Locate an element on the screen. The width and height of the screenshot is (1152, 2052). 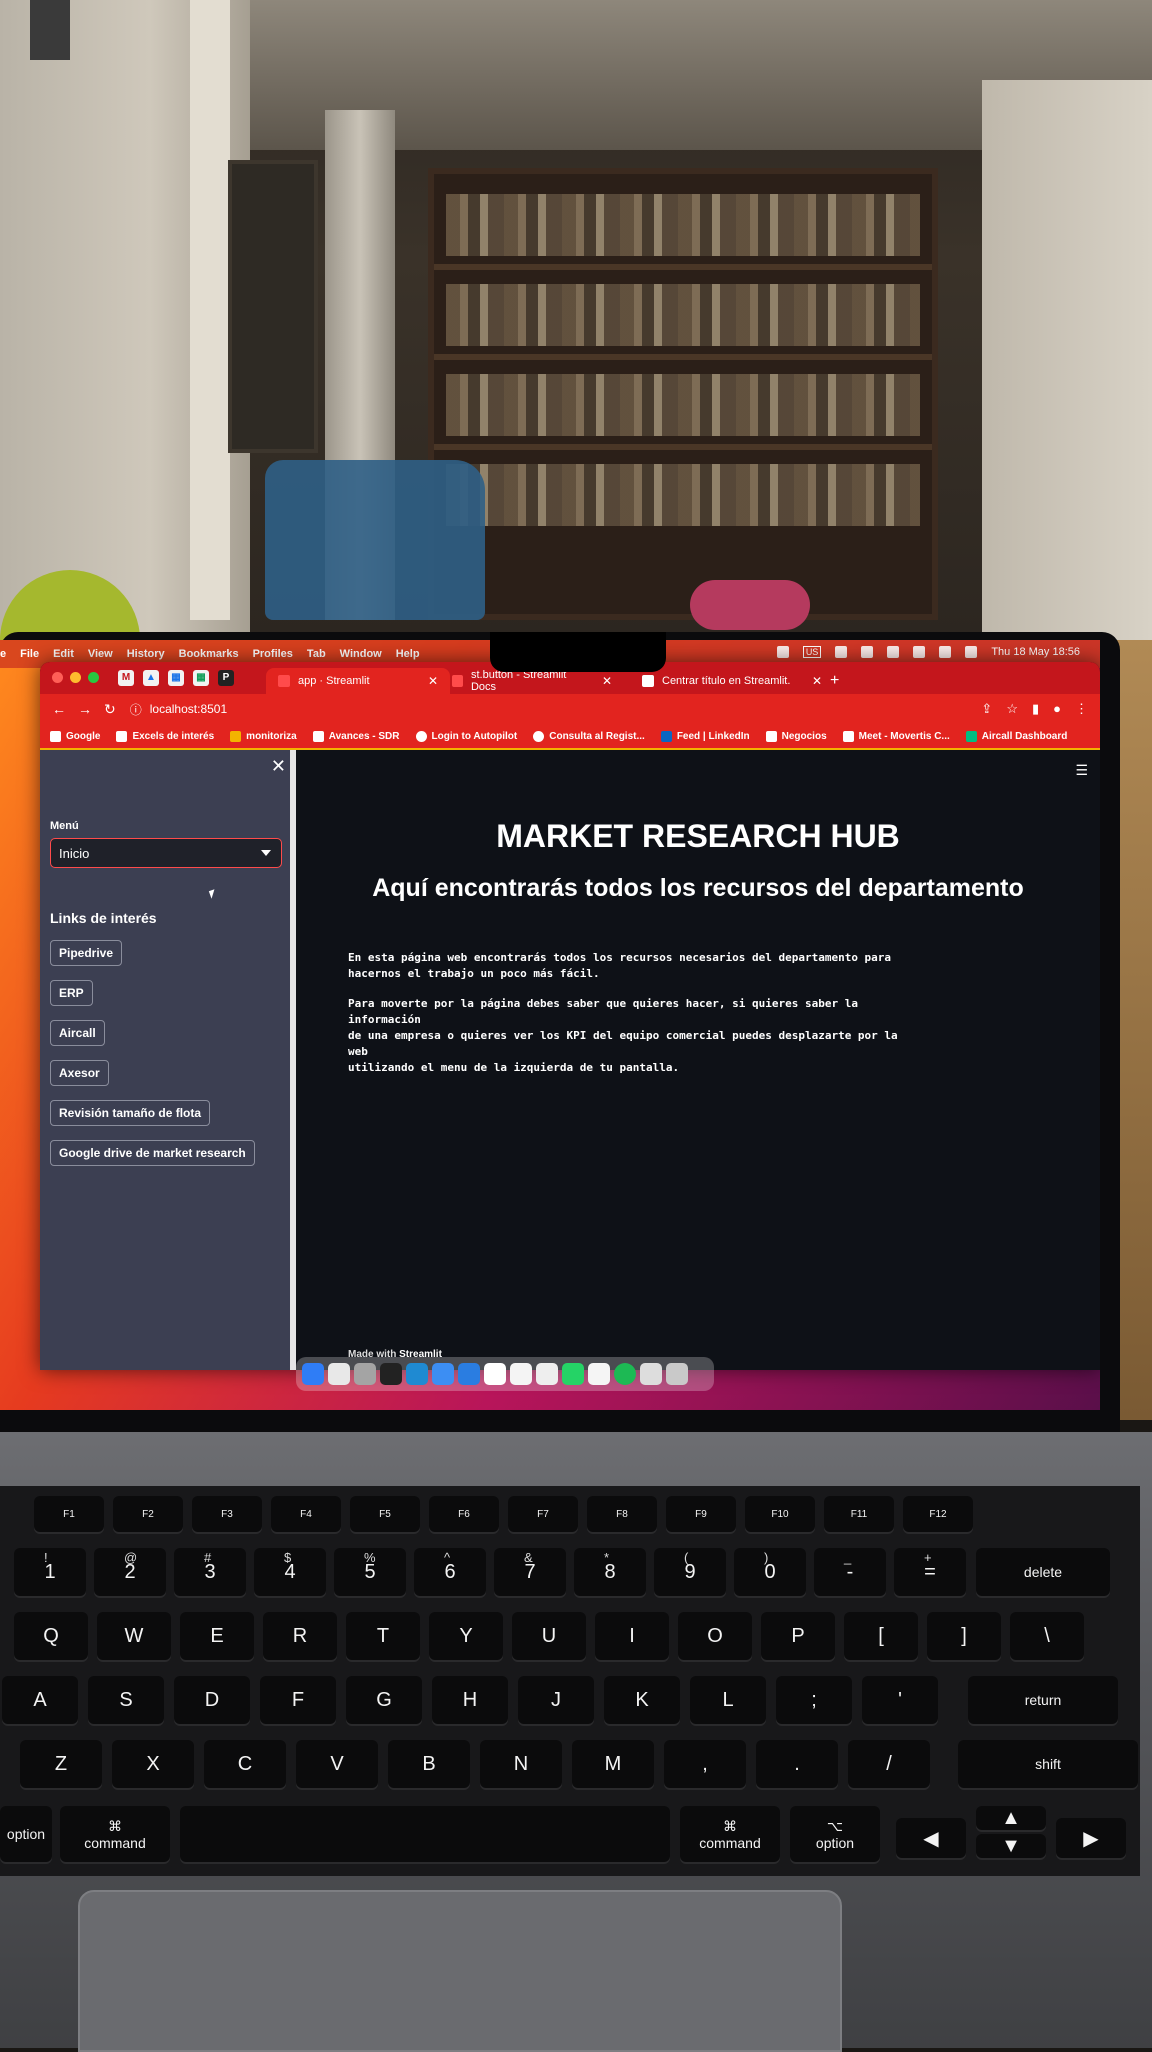
wifi-icon is located at coordinates (893, 652).